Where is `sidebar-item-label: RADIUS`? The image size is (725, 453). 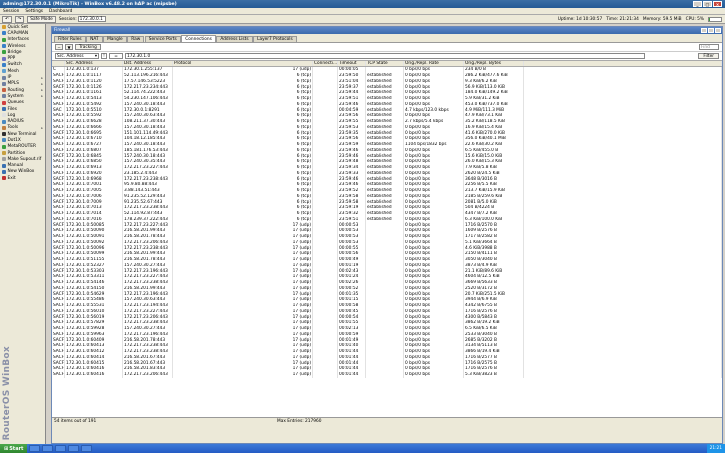
sidebar-item-label: RADIUS is located at coordinates (15, 122).